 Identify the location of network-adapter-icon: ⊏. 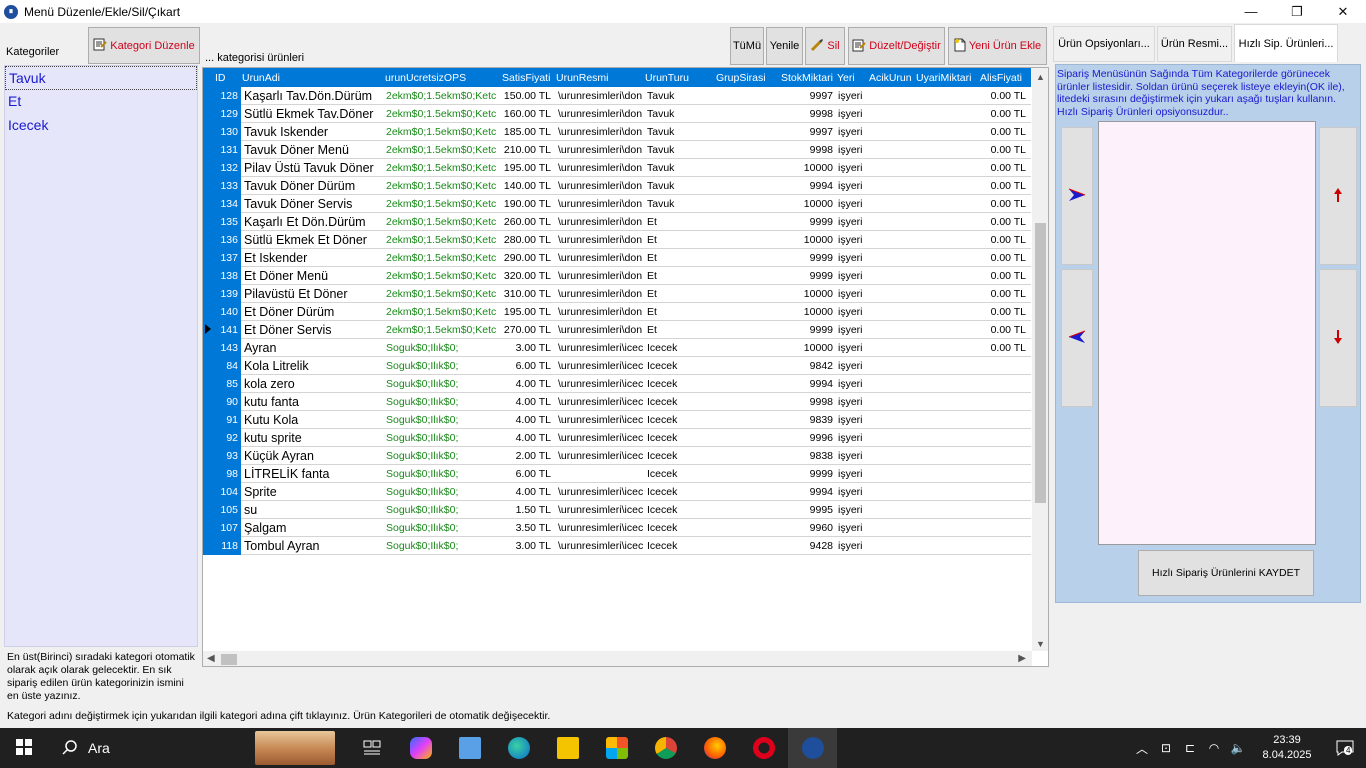
(1190, 748).